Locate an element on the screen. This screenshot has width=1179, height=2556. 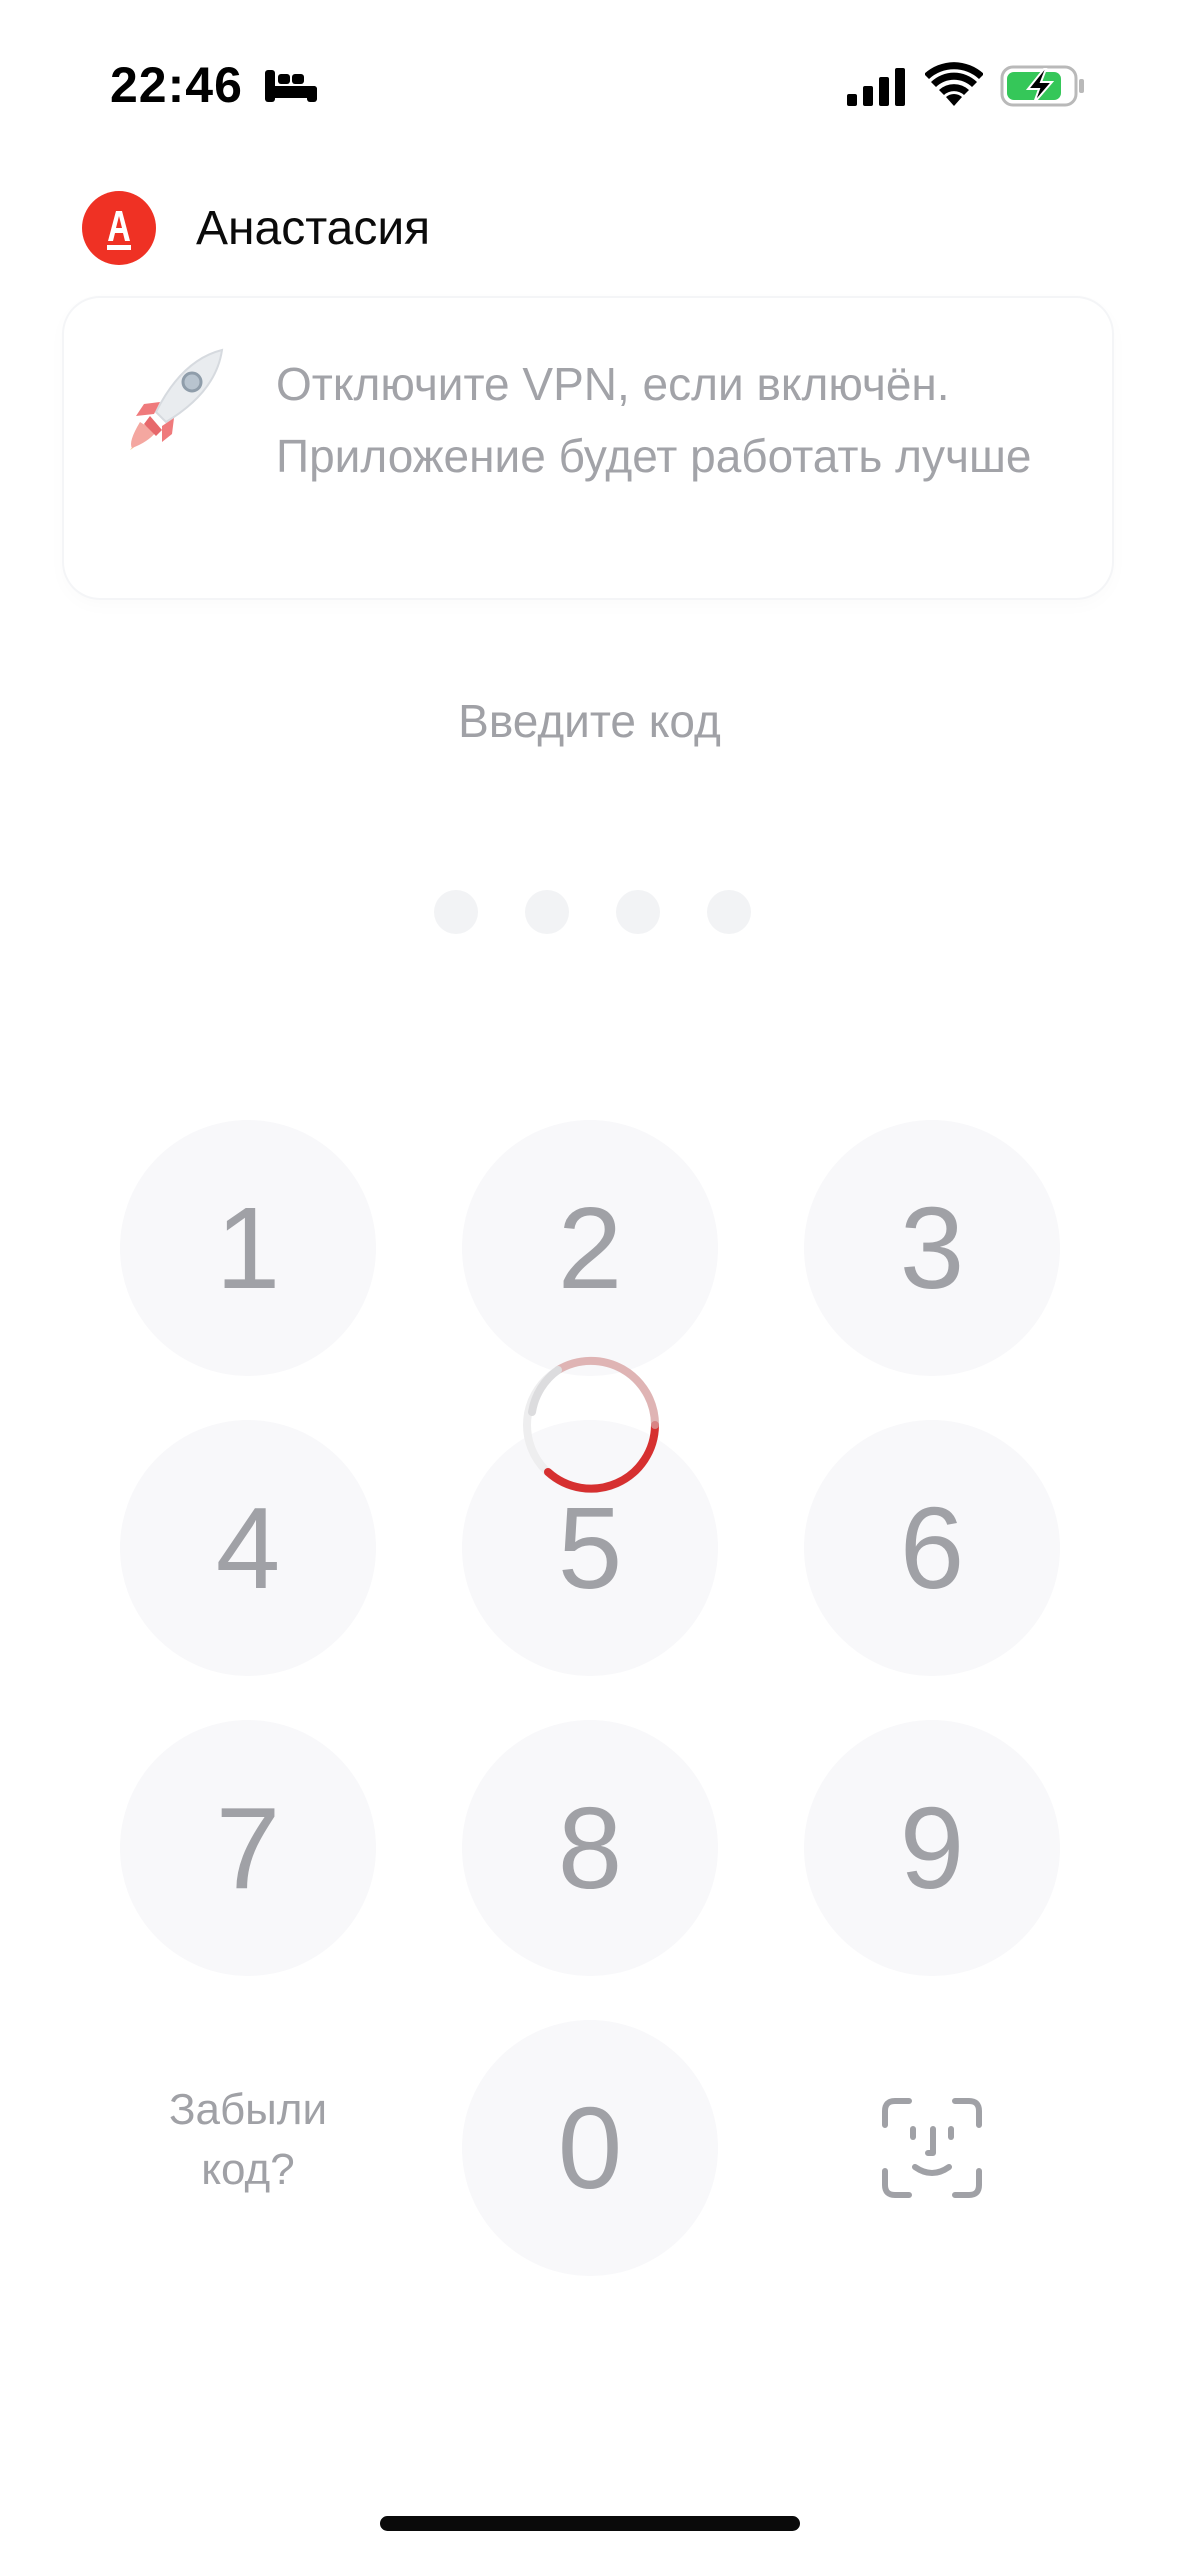
cellular-signal-icon is located at coordinates (876, 87).